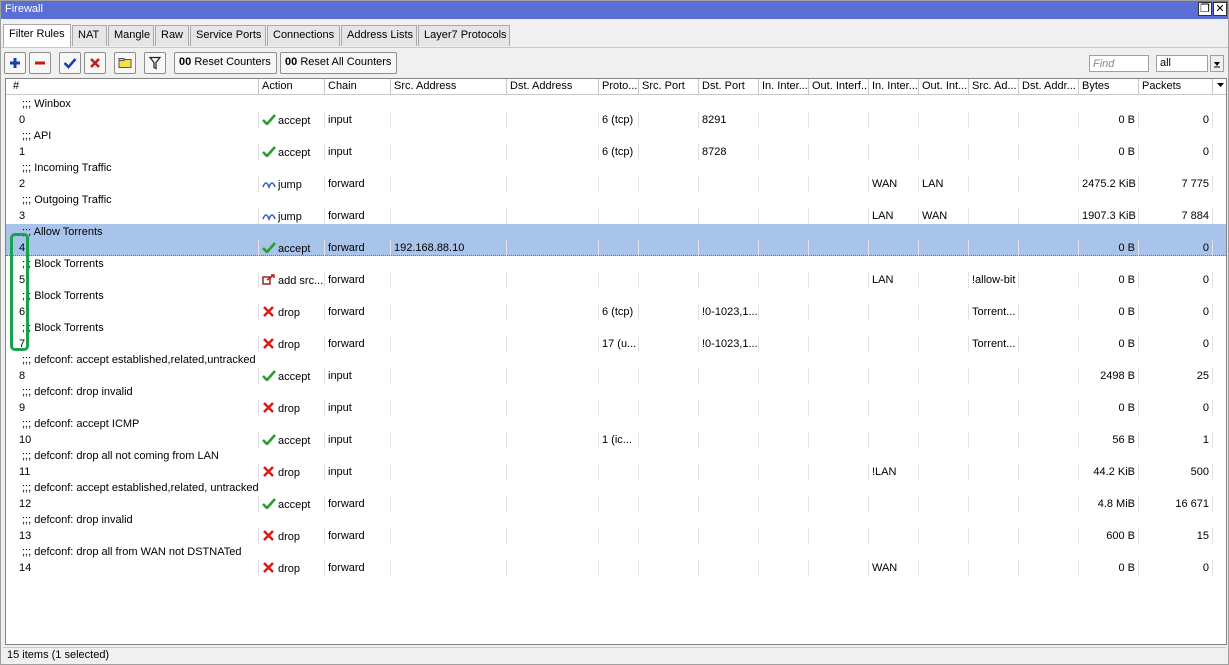 The image size is (1229, 665). What do you see at coordinates (172, 35) in the screenshot?
I see `tab-raw: Raw` at bounding box center [172, 35].